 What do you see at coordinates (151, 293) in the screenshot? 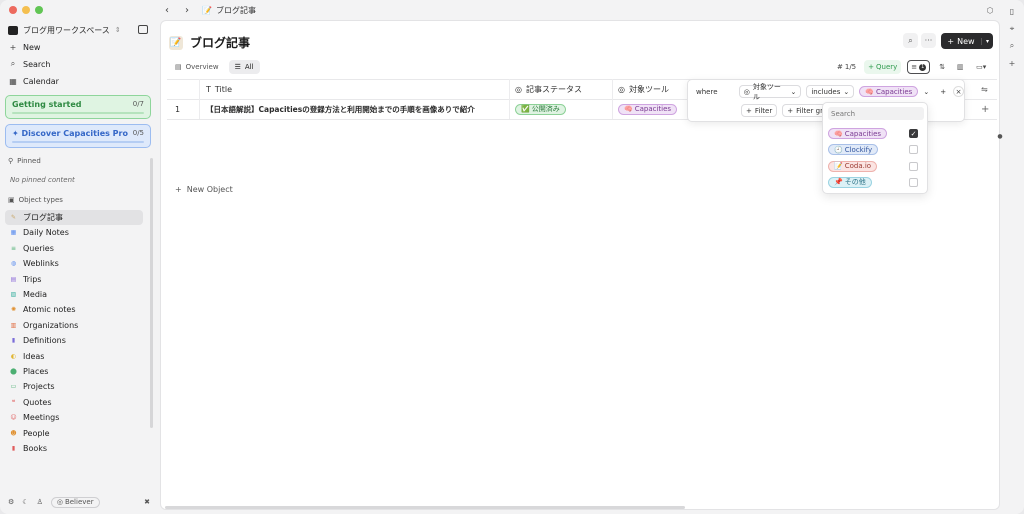
I see `sidebar-scrollbar` at bounding box center [151, 293].